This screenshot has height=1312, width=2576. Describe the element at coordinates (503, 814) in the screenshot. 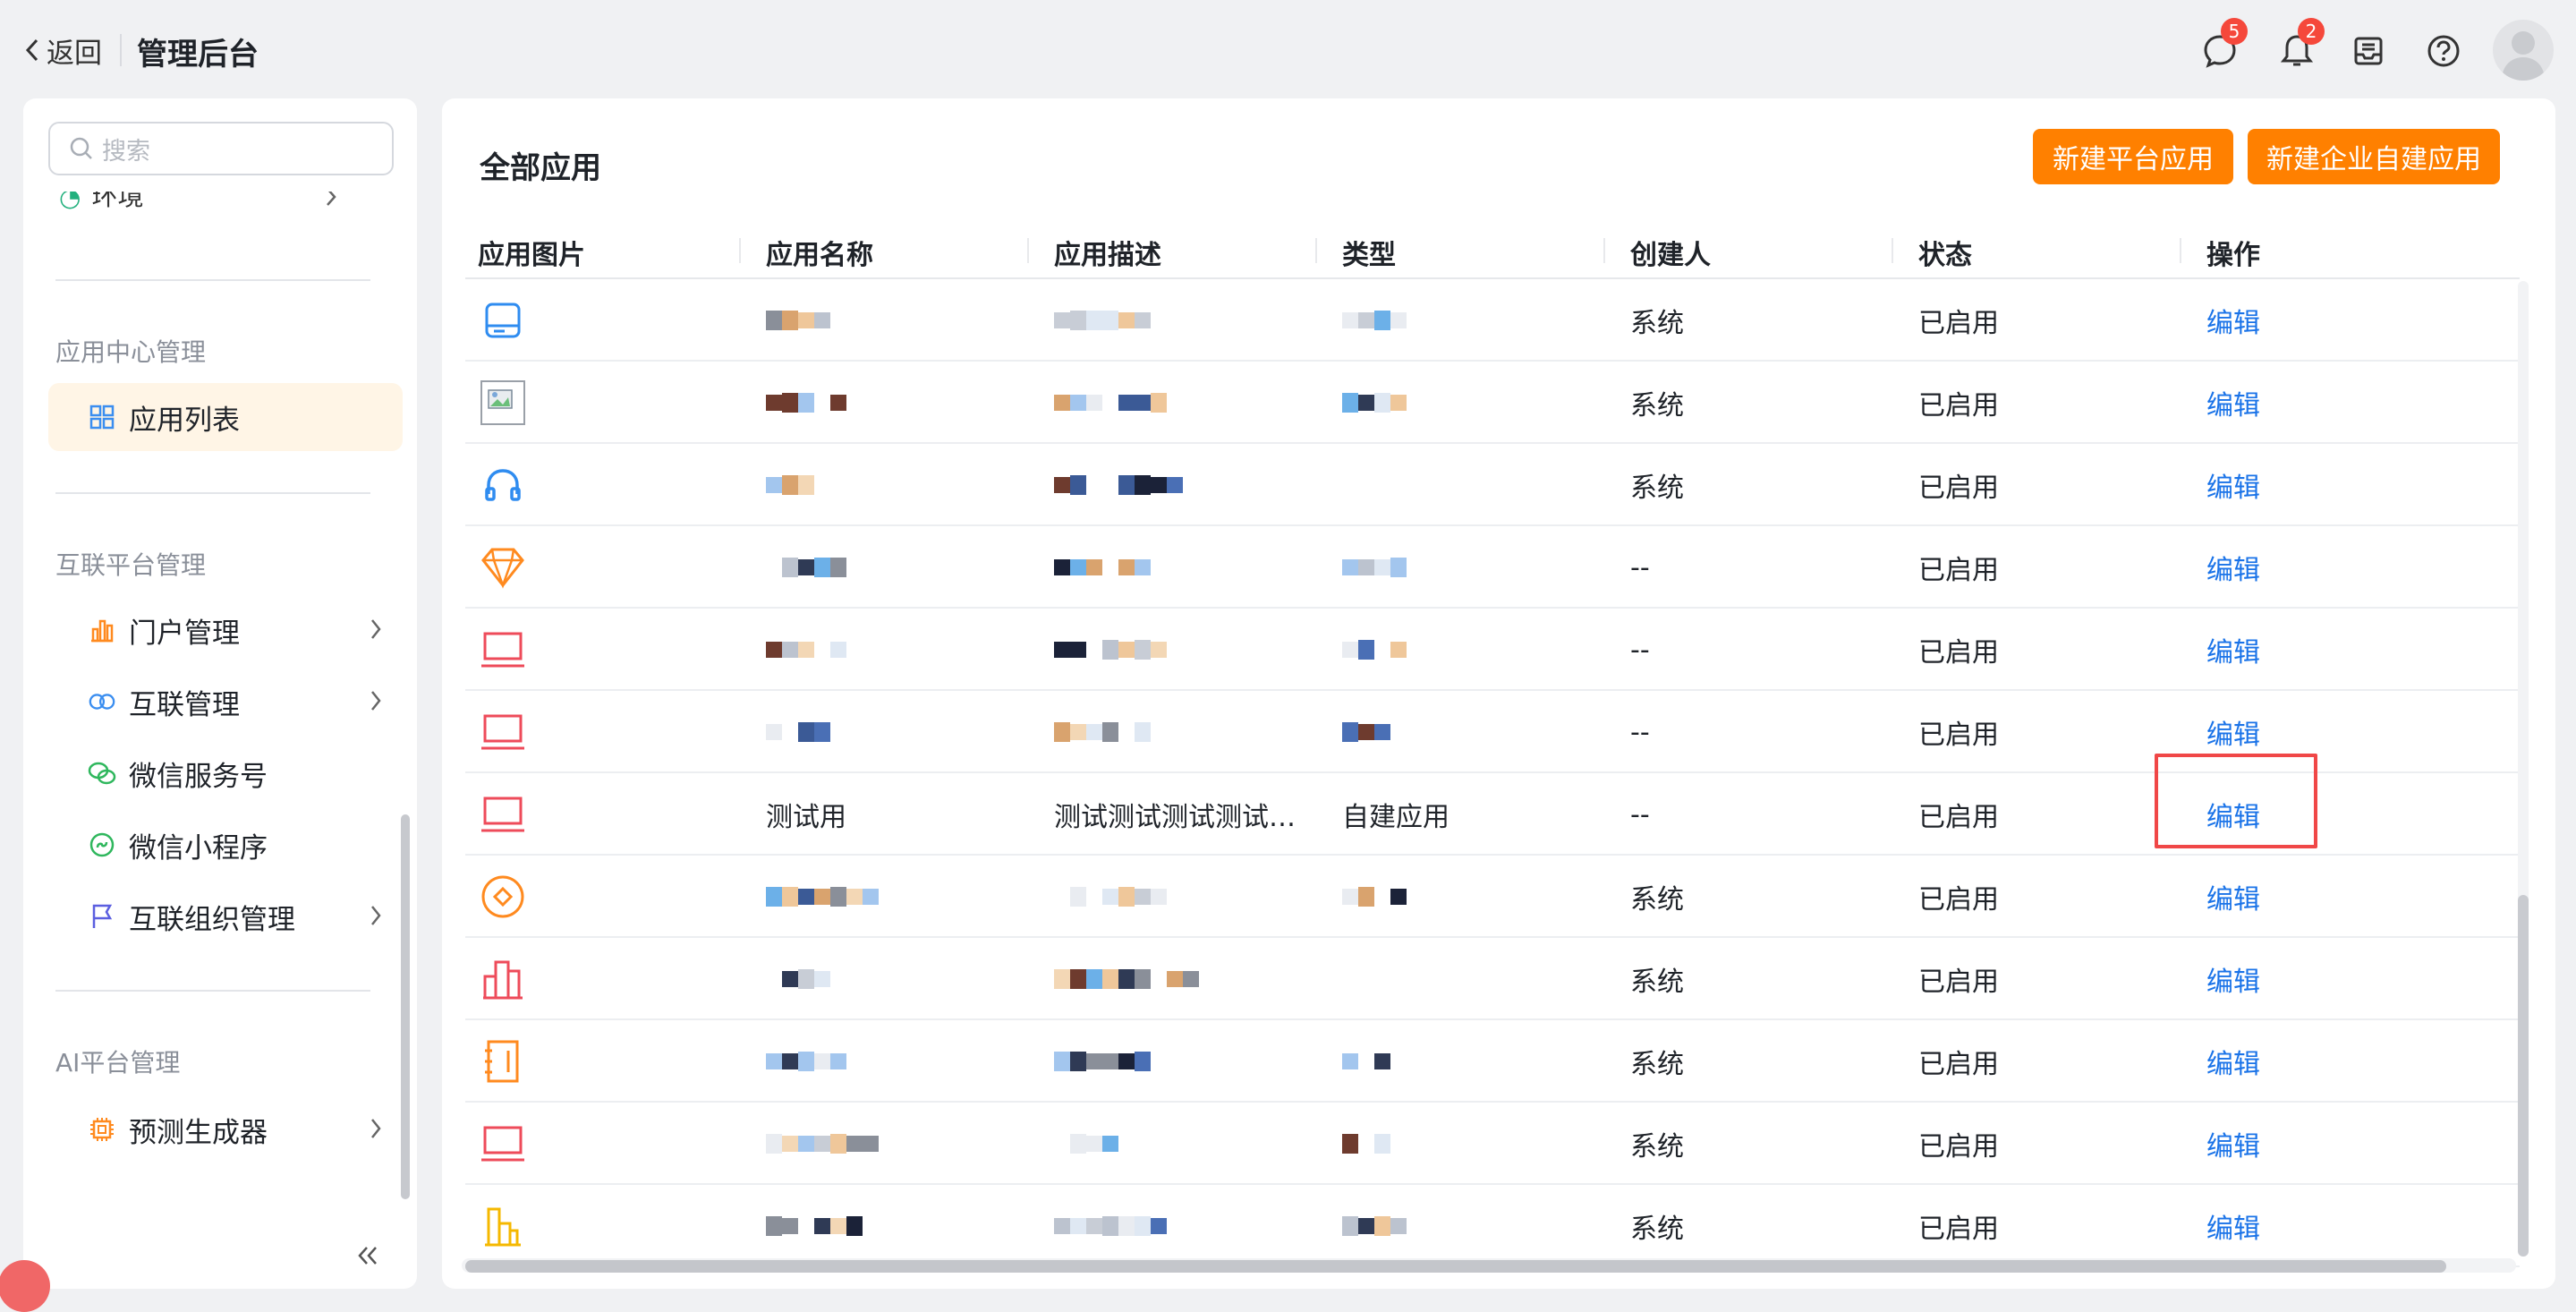

I see `laptop-icon` at that location.